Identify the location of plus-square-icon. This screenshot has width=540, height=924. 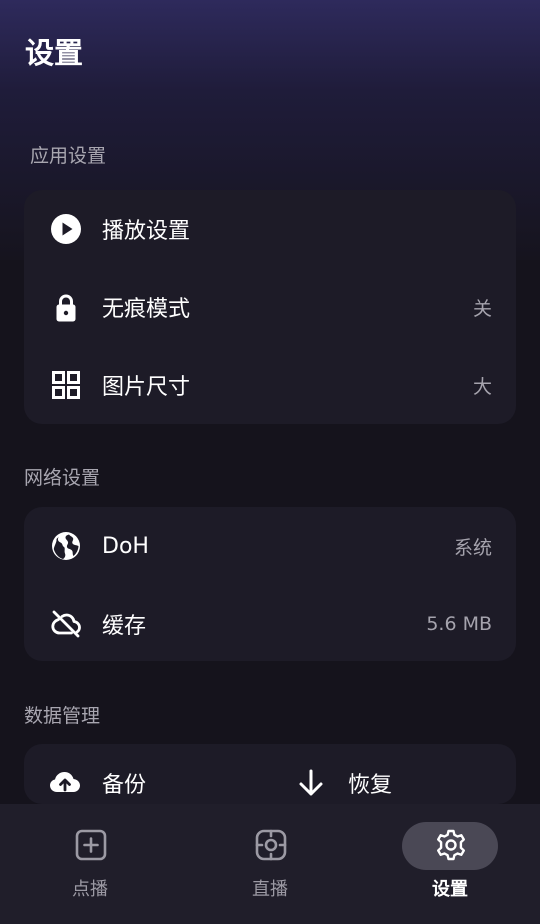
(91, 845).